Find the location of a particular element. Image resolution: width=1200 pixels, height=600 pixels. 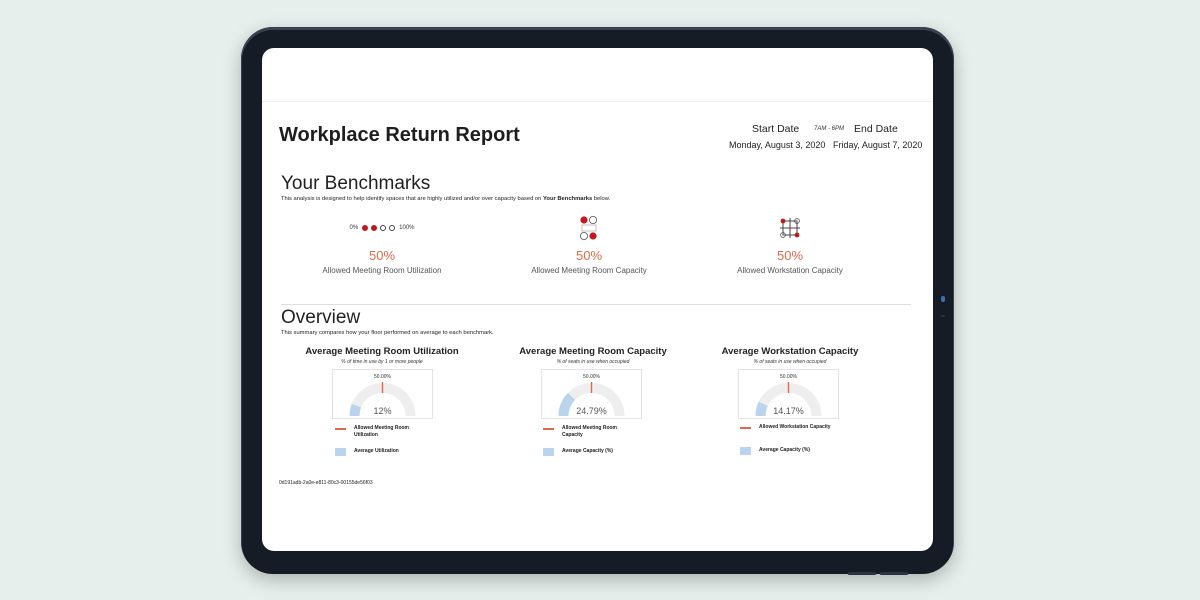

utilization-scale: 0% 100% is located at coordinates (382, 228).